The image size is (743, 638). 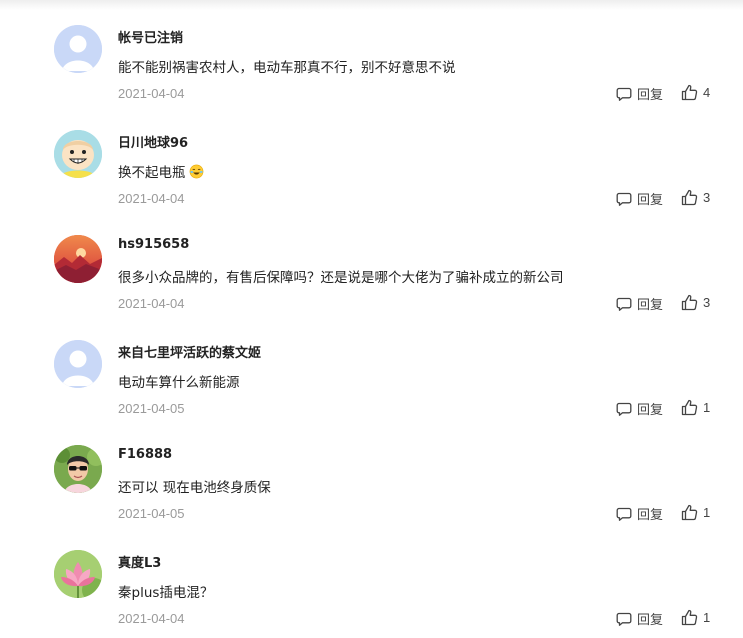 What do you see at coordinates (196, 171) in the screenshot?
I see `crying-laughing-emoji-icon` at bounding box center [196, 171].